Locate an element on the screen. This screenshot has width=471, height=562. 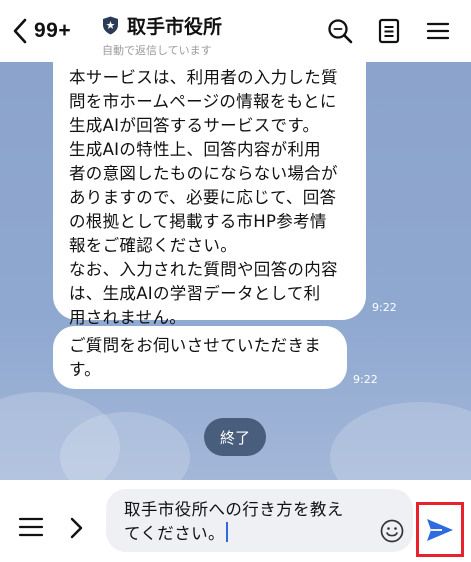
message-line: 生成AIが回答するサービスです。 is located at coordinates (194, 125).